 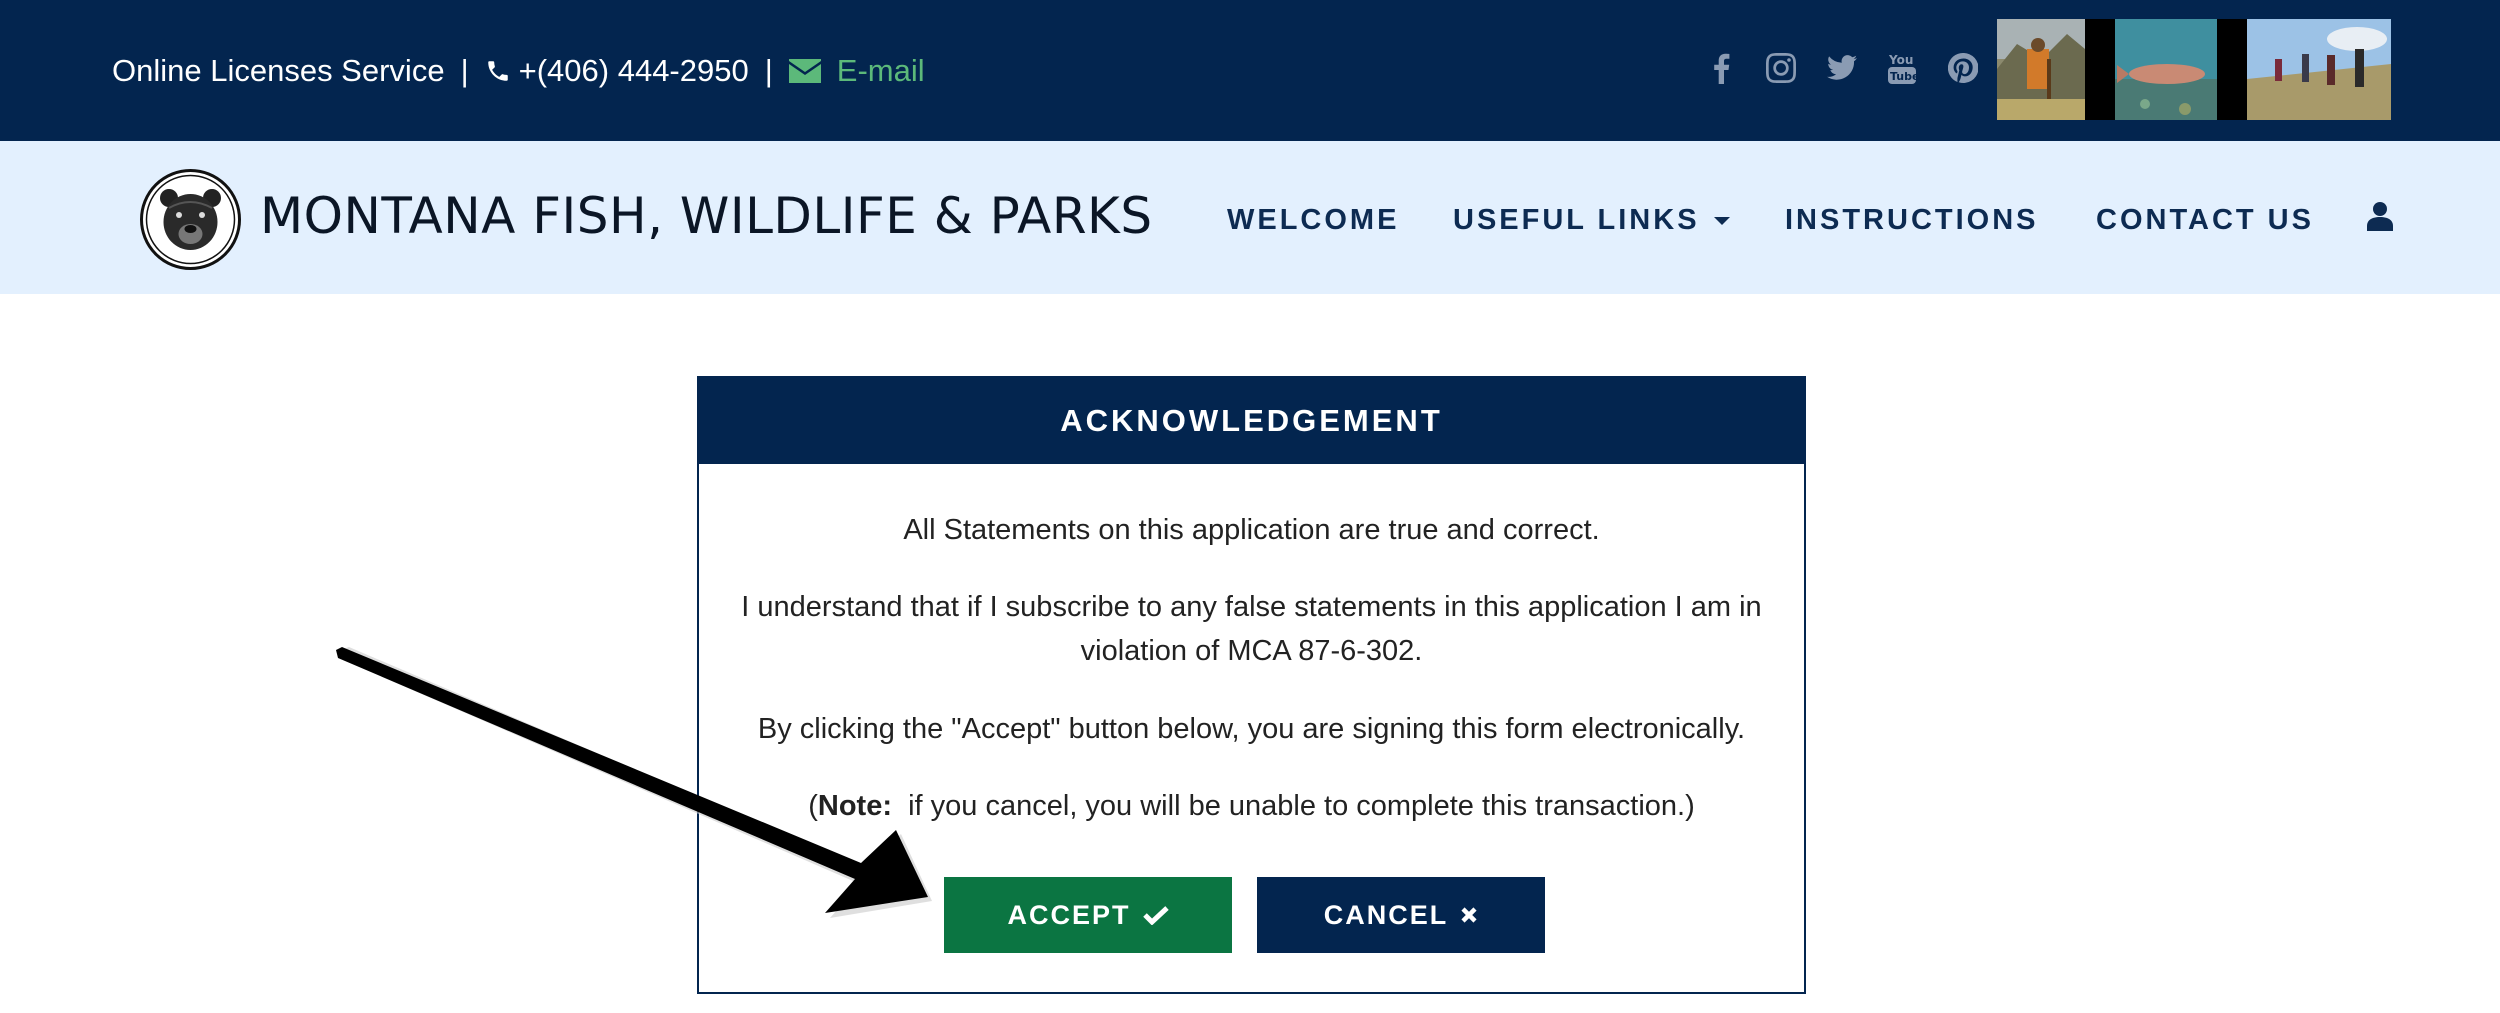 What do you see at coordinates (1902, 68) in the screenshot?
I see `youtube-icon: You Tube` at bounding box center [1902, 68].